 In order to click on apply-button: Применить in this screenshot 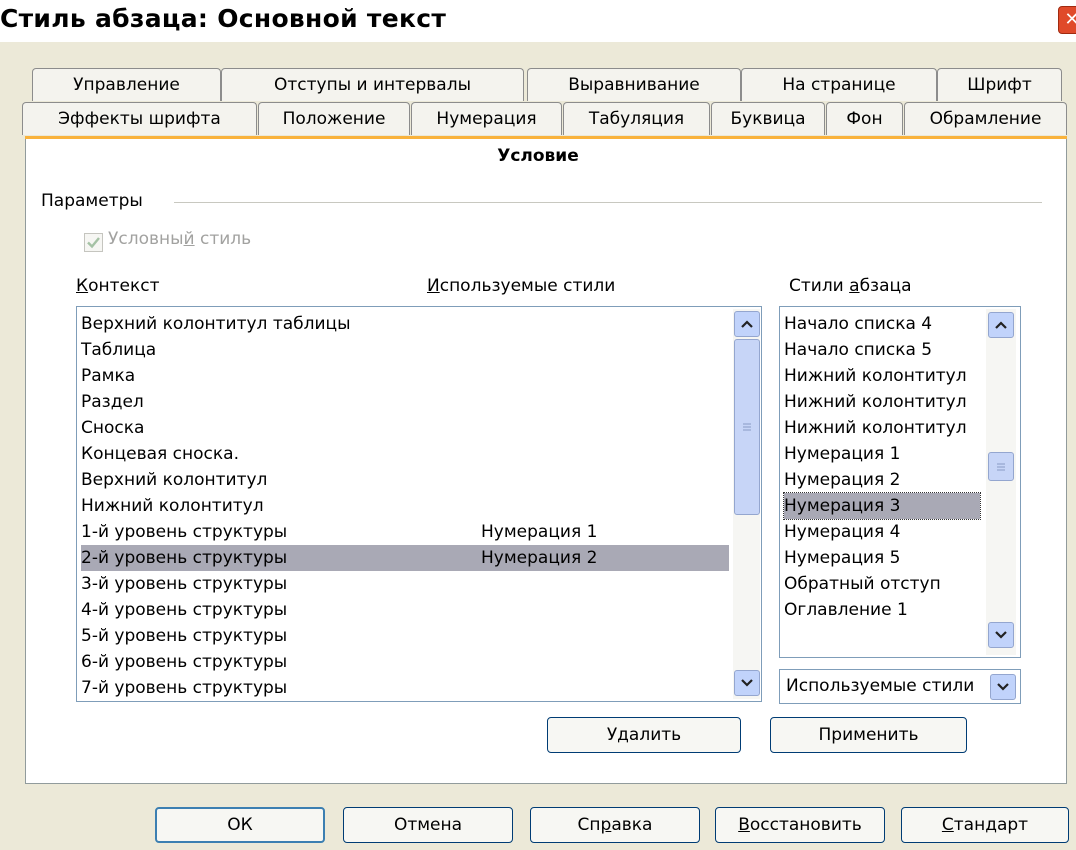, I will do `click(868, 735)`.